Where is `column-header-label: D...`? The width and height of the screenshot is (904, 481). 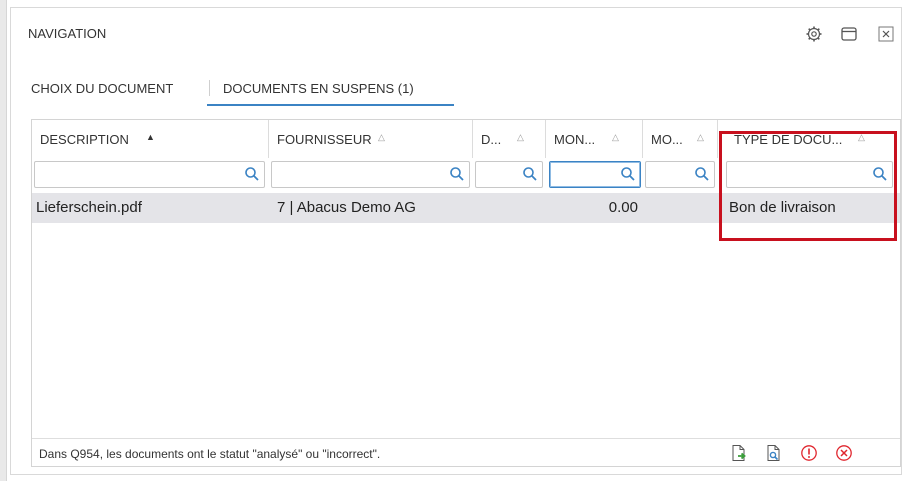 column-header-label: D... is located at coordinates (491, 139).